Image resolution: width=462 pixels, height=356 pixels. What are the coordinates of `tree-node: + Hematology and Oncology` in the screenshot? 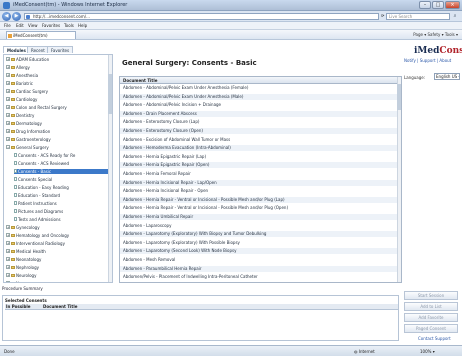 It's located at (58, 235).